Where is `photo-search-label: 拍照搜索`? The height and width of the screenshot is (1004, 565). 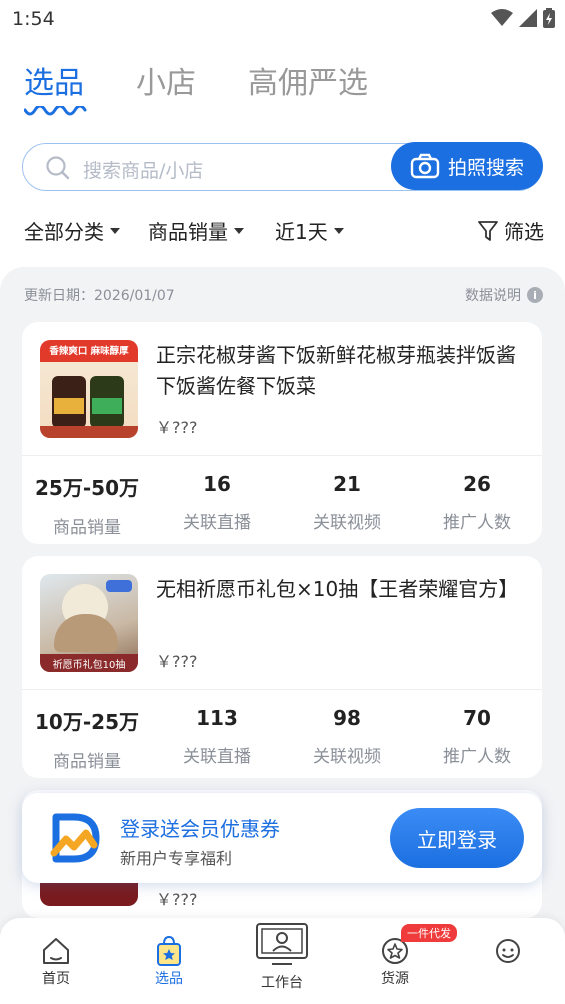 photo-search-label: 拍照搜索 is located at coordinates (485, 167).